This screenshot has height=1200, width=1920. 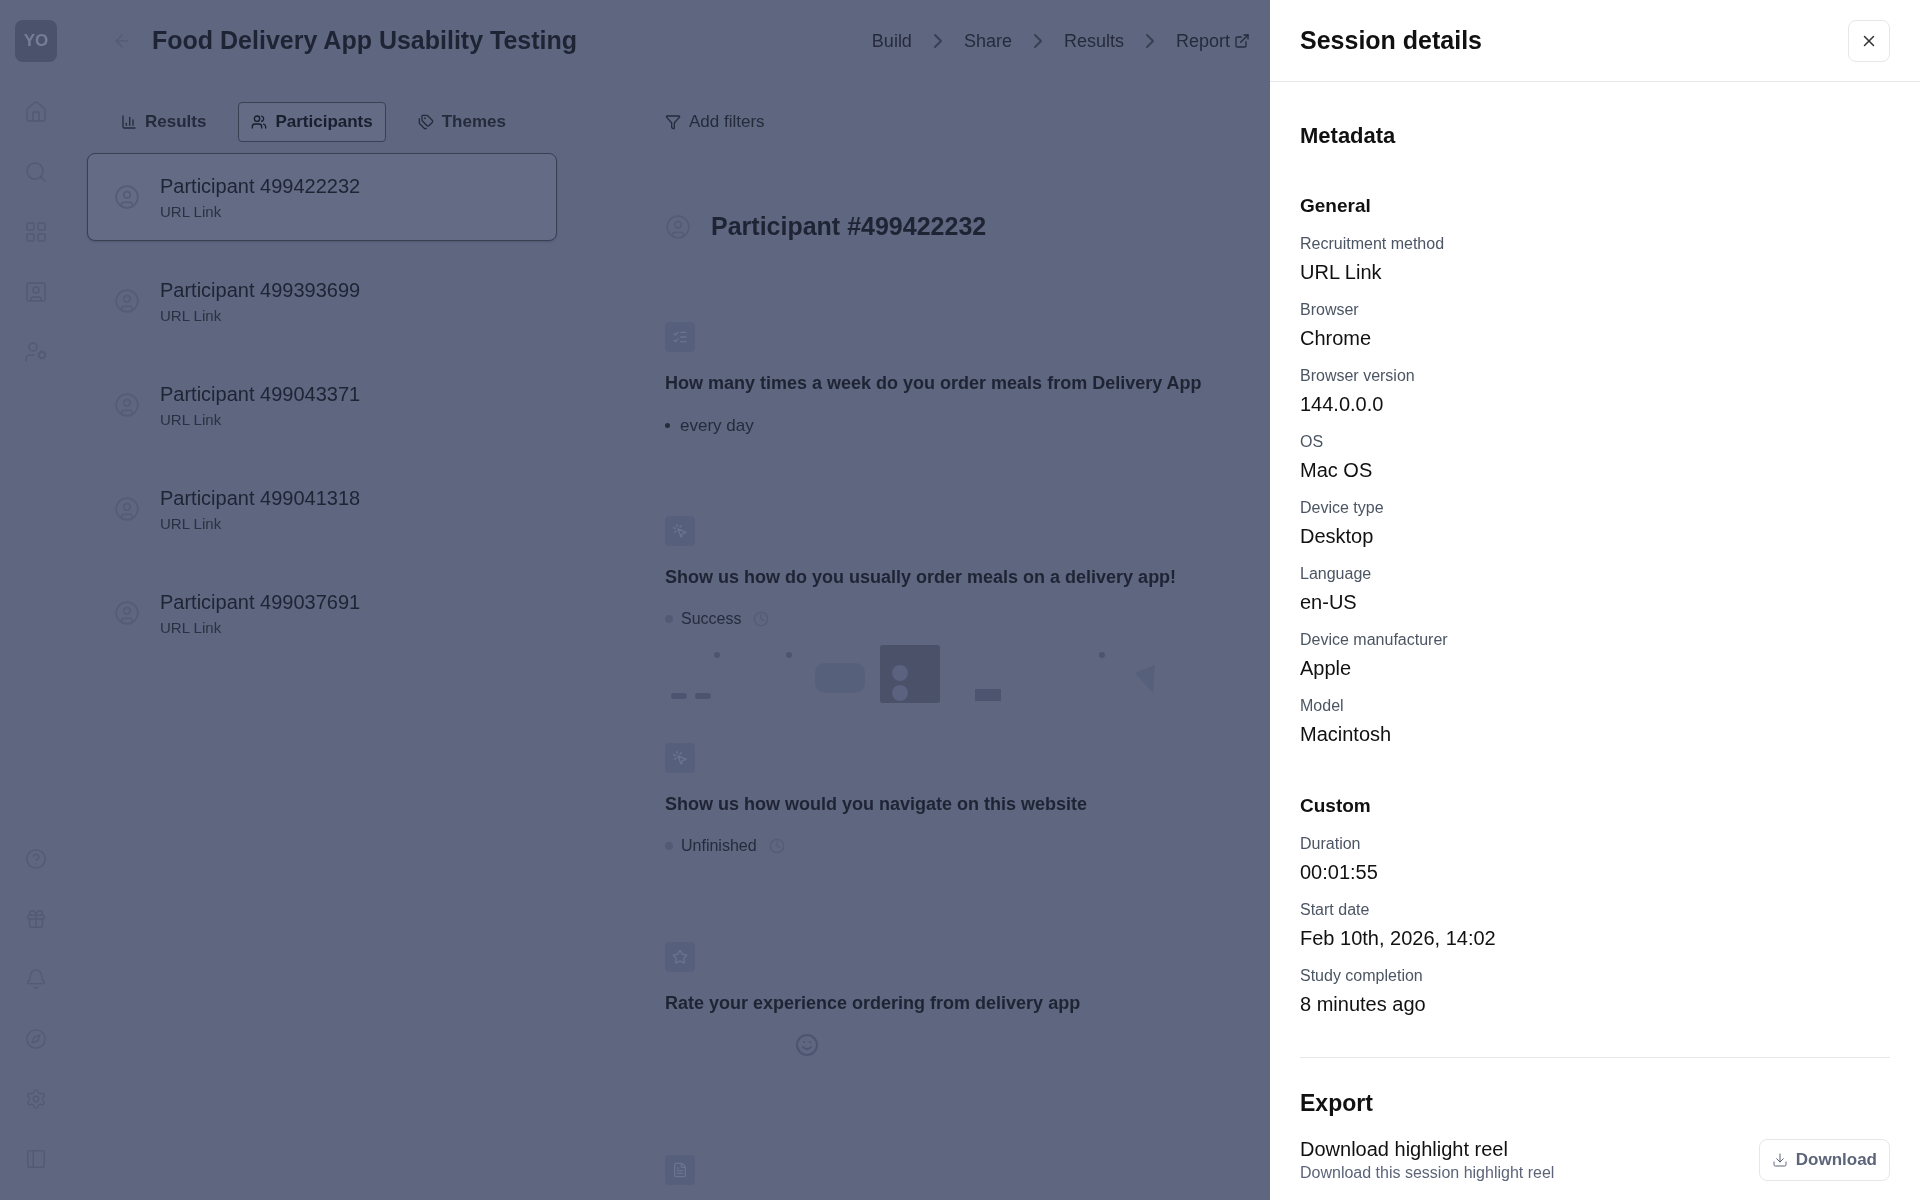 What do you see at coordinates (1391, 40) in the screenshot?
I see `panel-title: Session details` at bounding box center [1391, 40].